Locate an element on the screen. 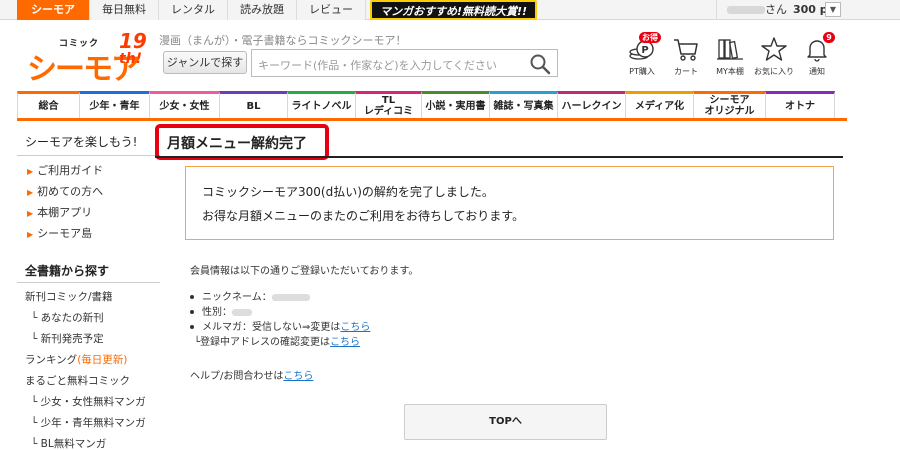 Image resolution: width=900 pixels, height=450 pixels. cat-light-novel: ライトノベル is located at coordinates (321, 104).